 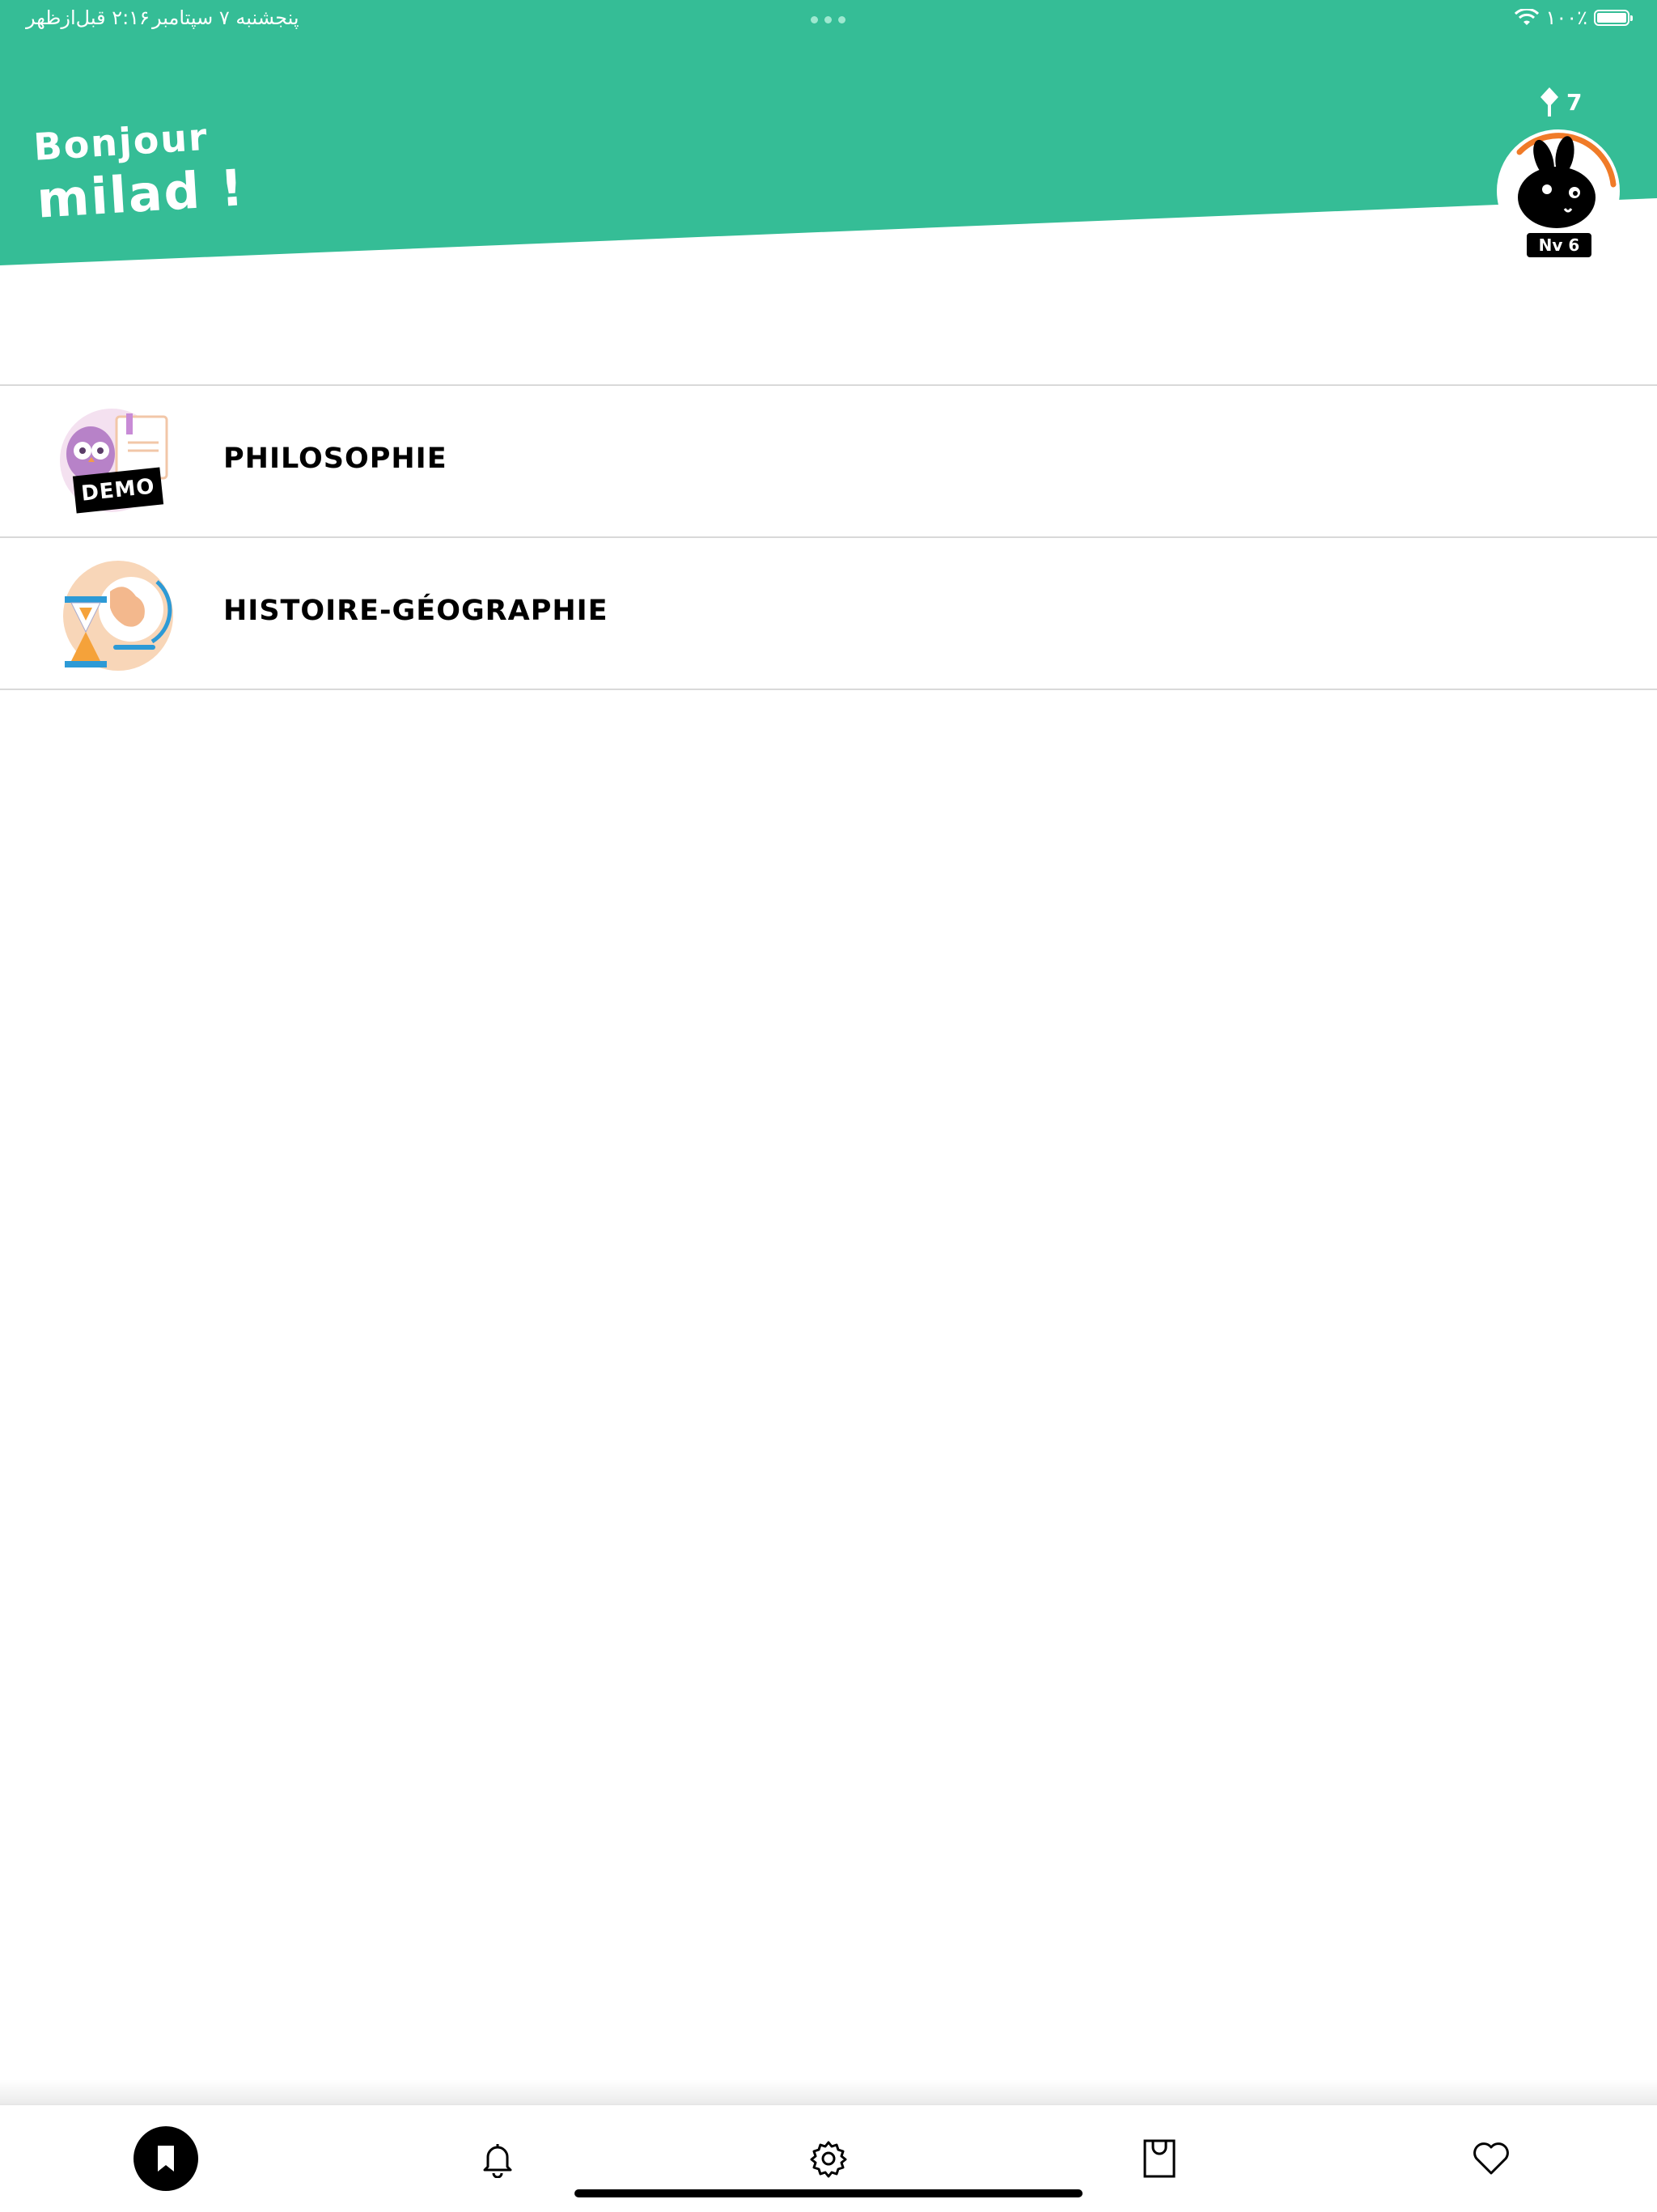 I want to click on battery-percent: ۱۰۰٪, so click(x=1566, y=17).